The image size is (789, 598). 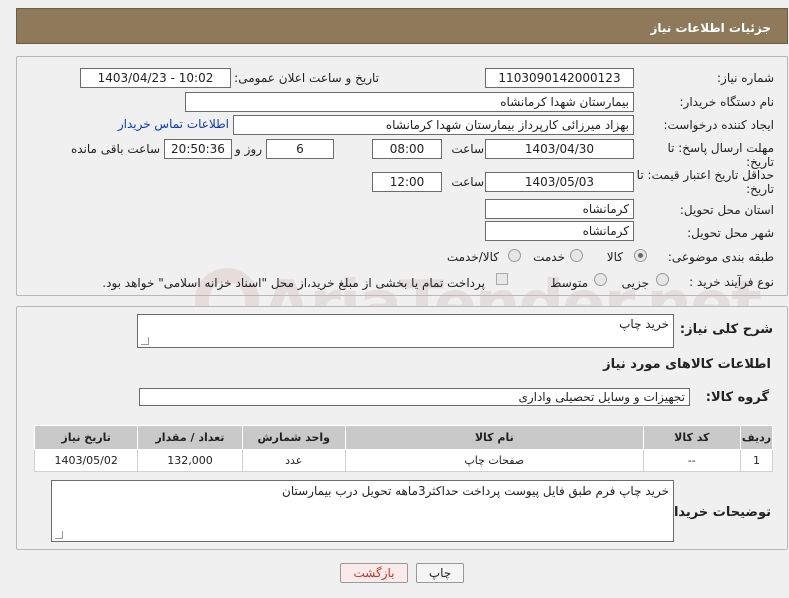 What do you see at coordinates (414, 397) in the screenshot?
I see `group-field: تجهیزات و وسایل تحصیلی واداری` at bounding box center [414, 397].